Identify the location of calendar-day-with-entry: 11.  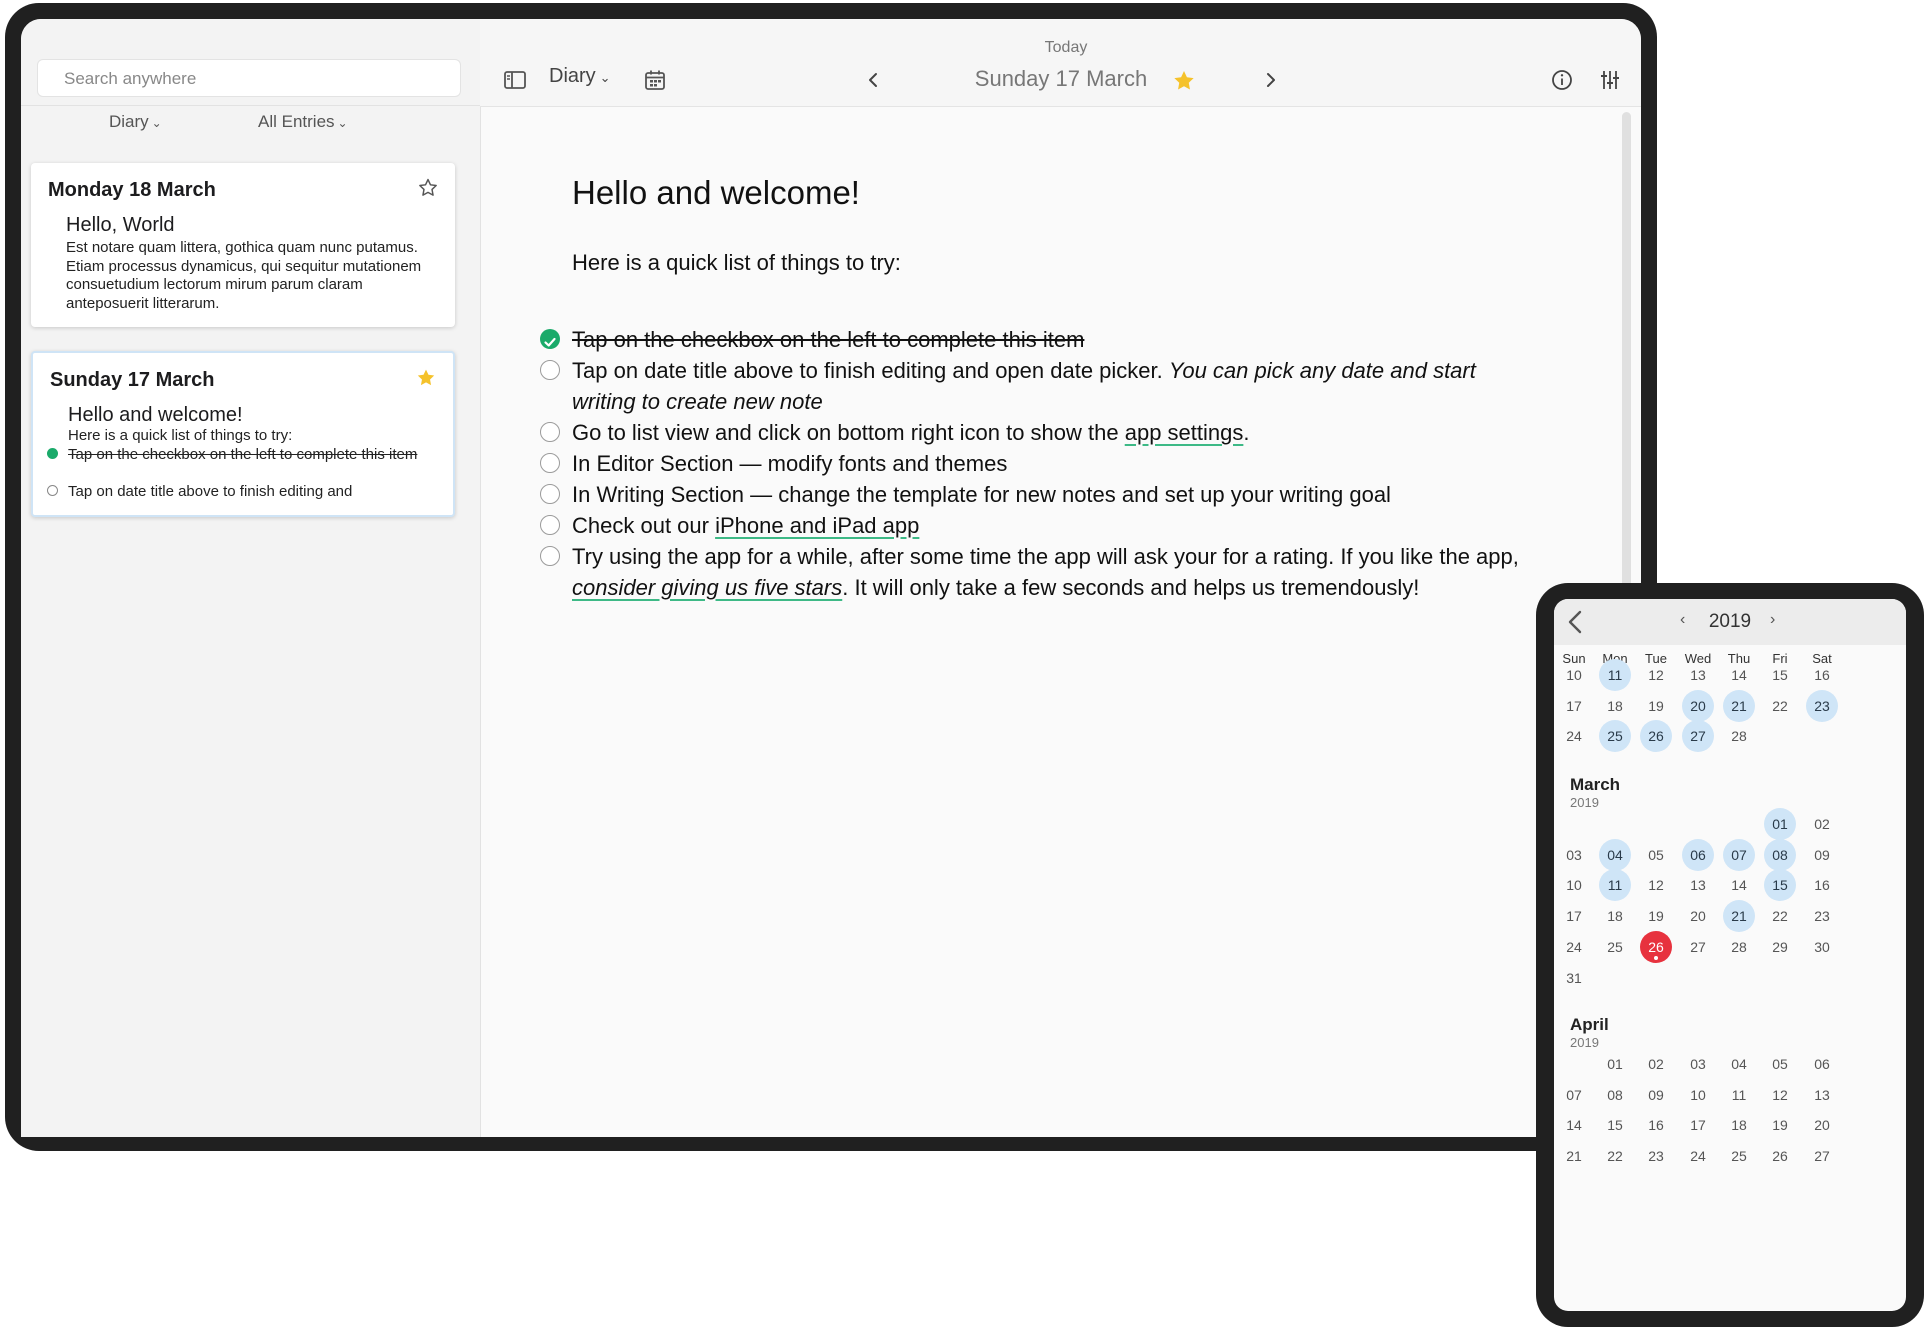
(1615, 675).